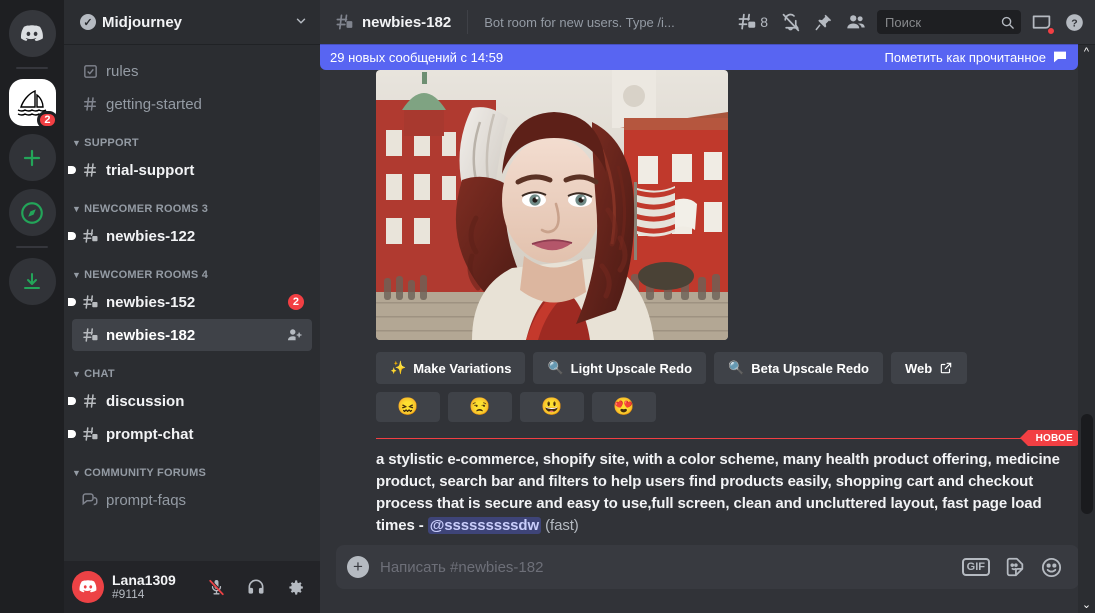 This screenshot has width=1095, height=613. I want to click on sparkle-wand-icon: ✨, so click(398, 367).